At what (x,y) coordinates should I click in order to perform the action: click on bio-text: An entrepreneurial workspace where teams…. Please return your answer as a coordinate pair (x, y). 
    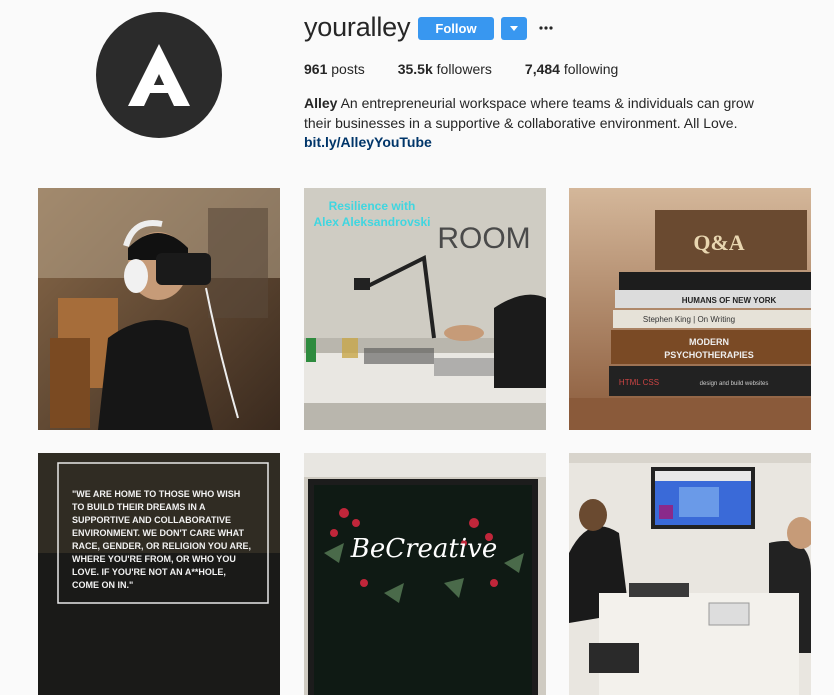
    Looking at the image, I should click on (529, 113).